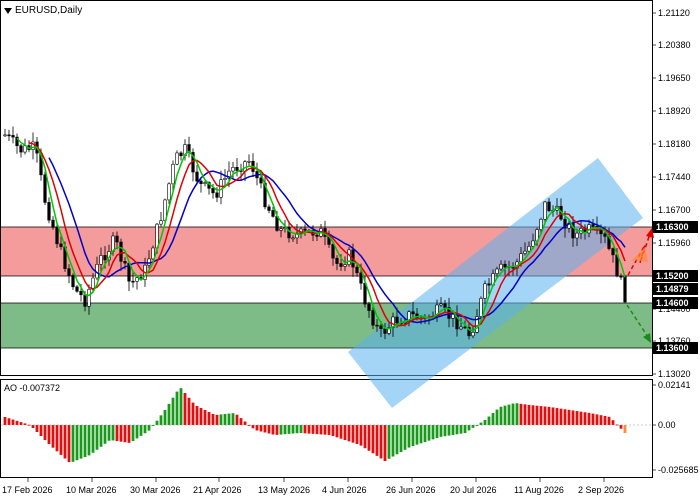  Describe the element at coordinates (674, 177) in the screenshot. I see `price-tick-label: 1.17440` at that location.